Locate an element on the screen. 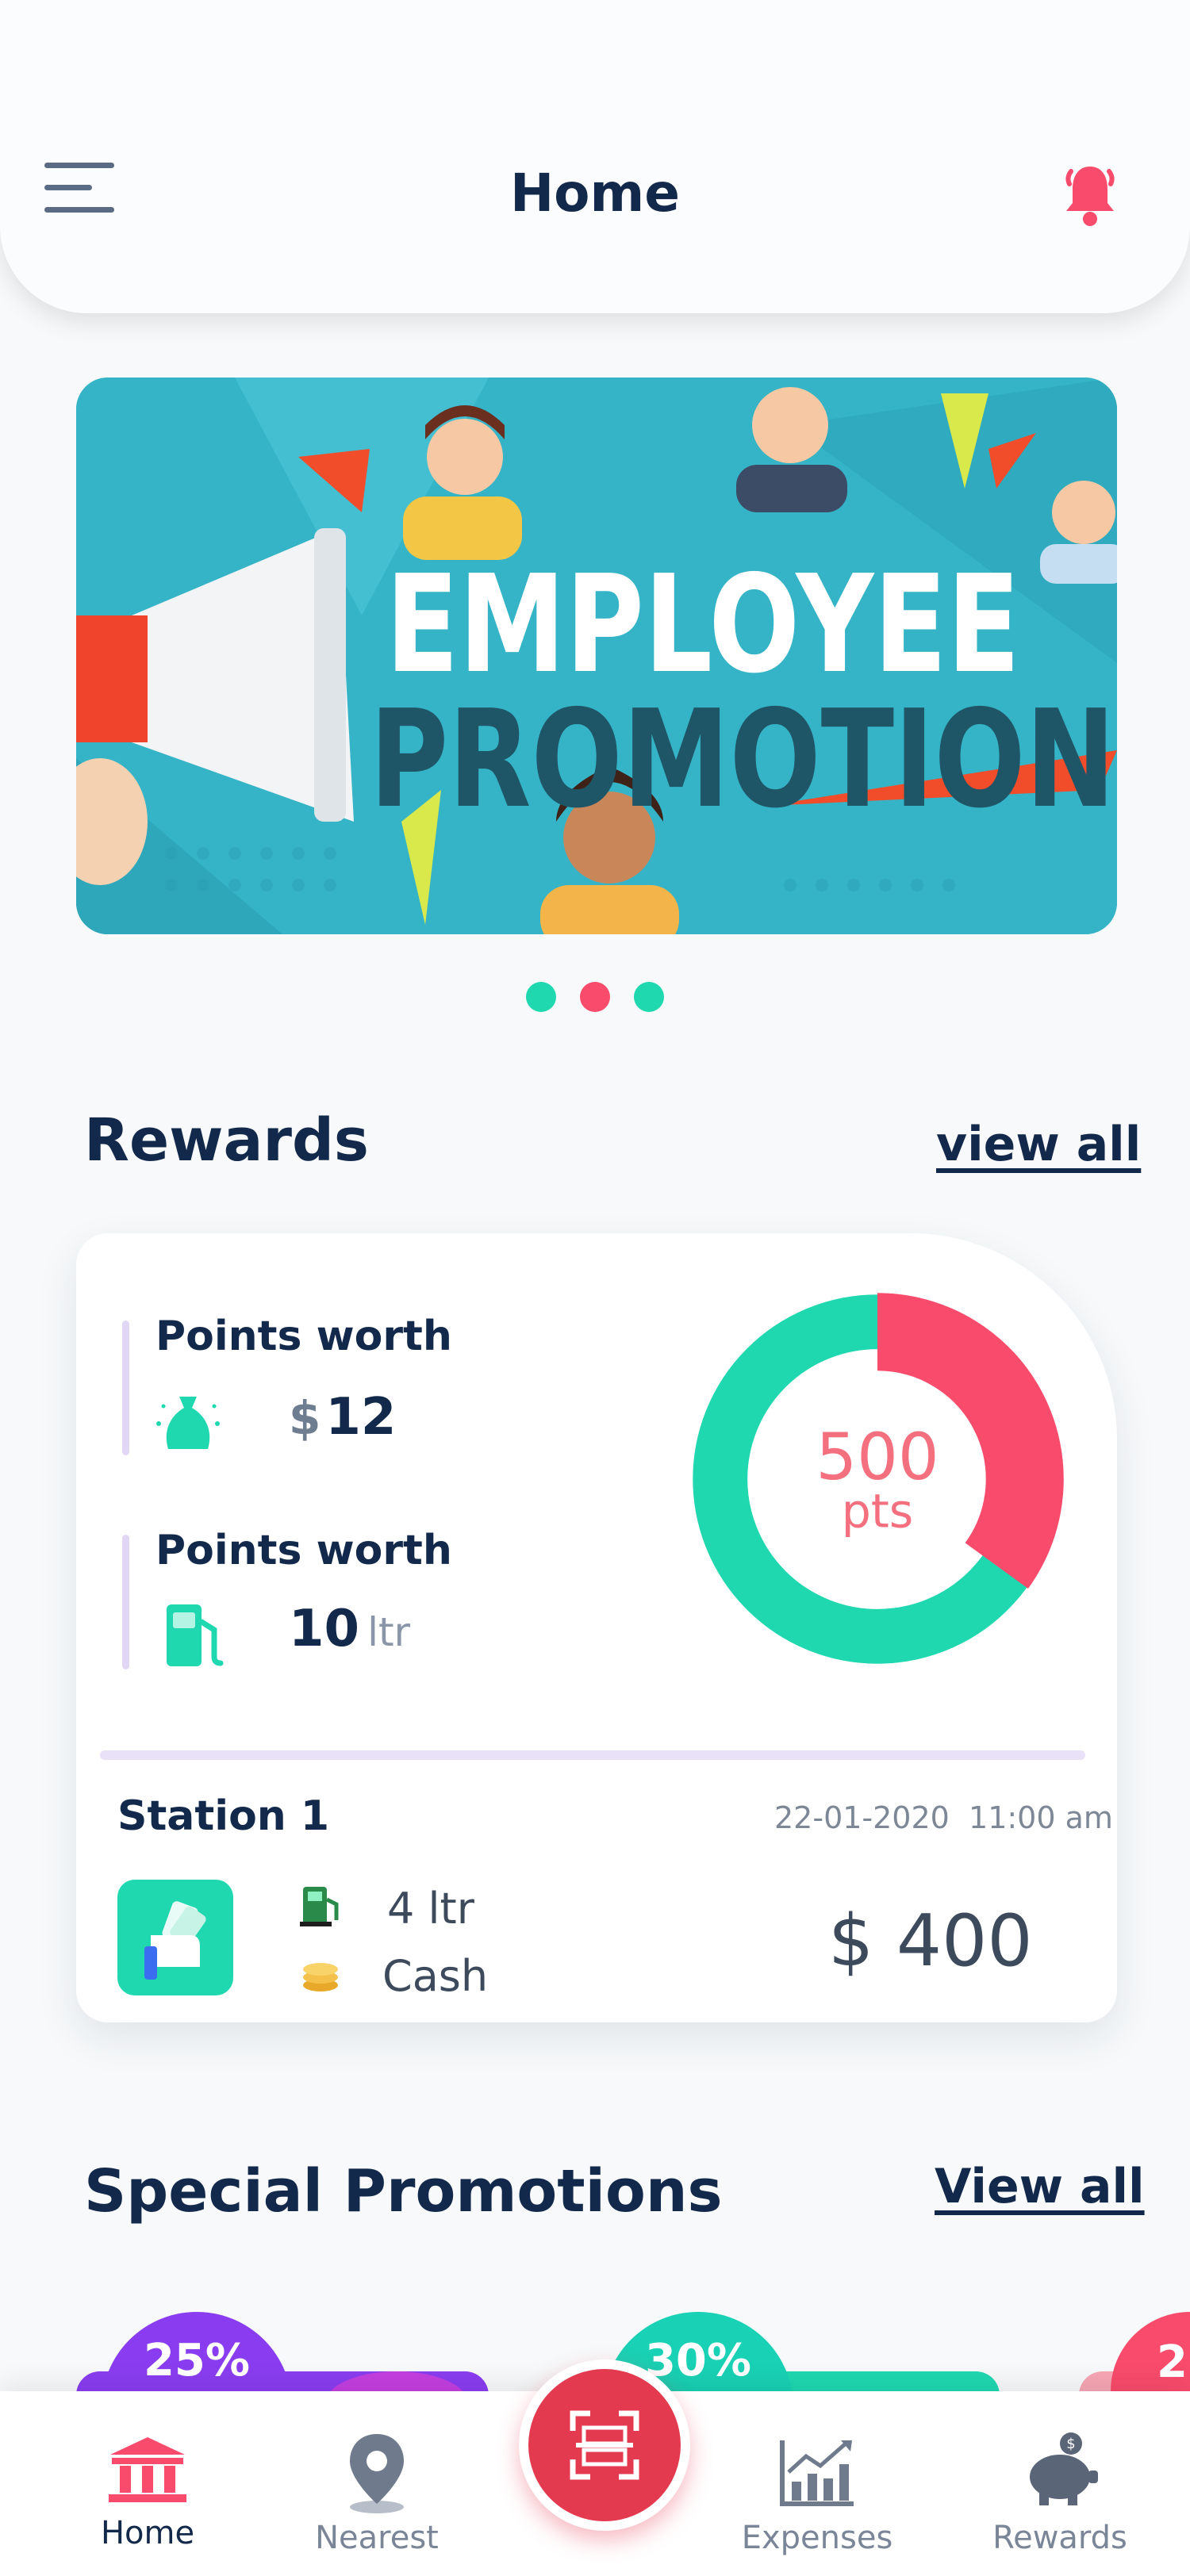 This screenshot has height=2576, width=1190. points-worth-fuel-label: Points worth is located at coordinates (303, 1550).